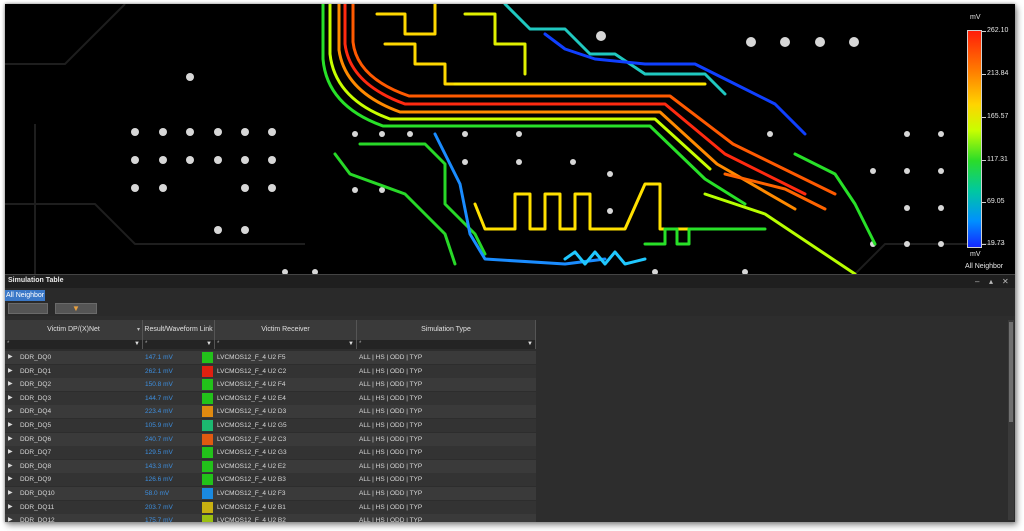  I want to click on victim-receiver: LVCMOS12_F_4 U2 G5, so click(252, 425).